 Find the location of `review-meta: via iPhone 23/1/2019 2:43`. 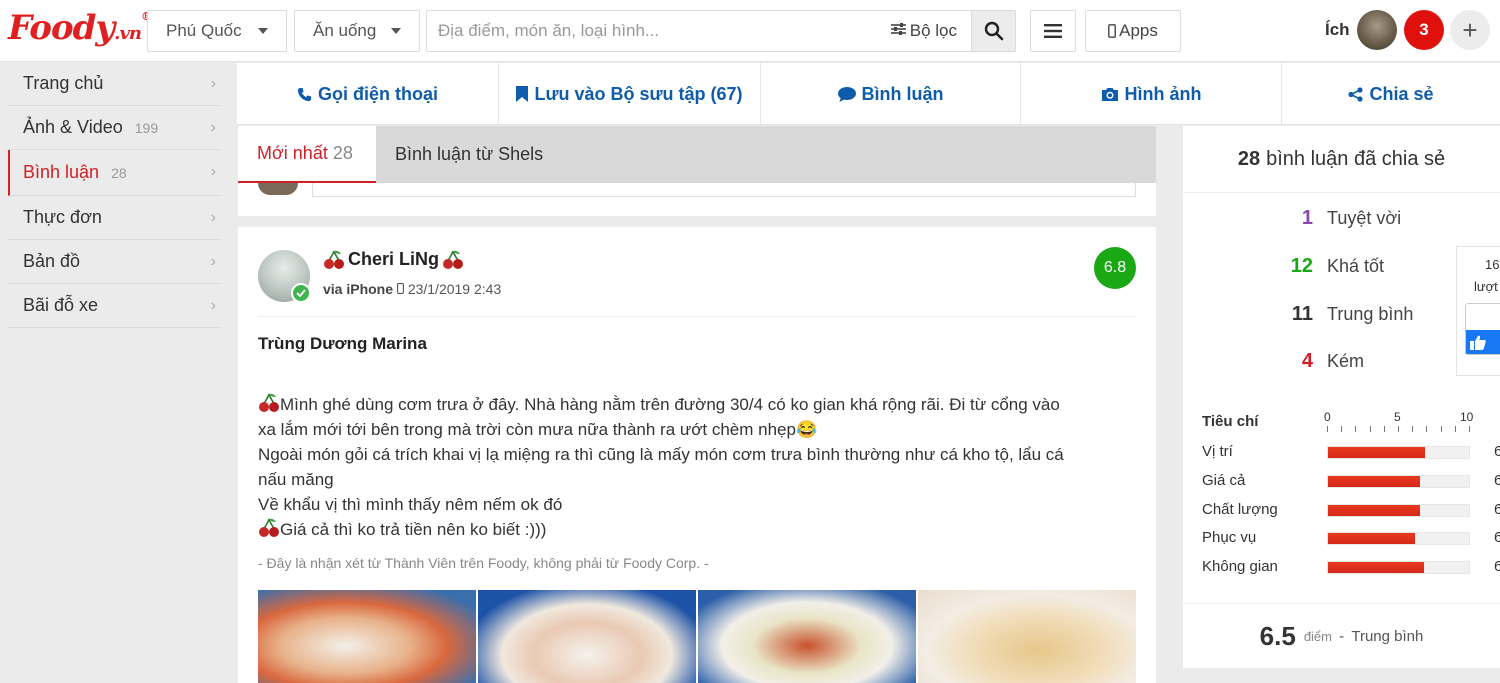

review-meta: via iPhone 23/1/2019 2:43 is located at coordinates (412, 289).